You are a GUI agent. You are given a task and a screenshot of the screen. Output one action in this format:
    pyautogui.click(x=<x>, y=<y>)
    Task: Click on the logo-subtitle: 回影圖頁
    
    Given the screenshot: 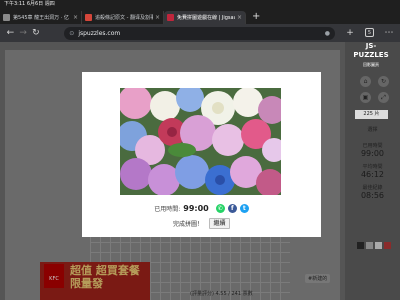 What is the action you would take?
    pyautogui.click(x=371, y=64)
    